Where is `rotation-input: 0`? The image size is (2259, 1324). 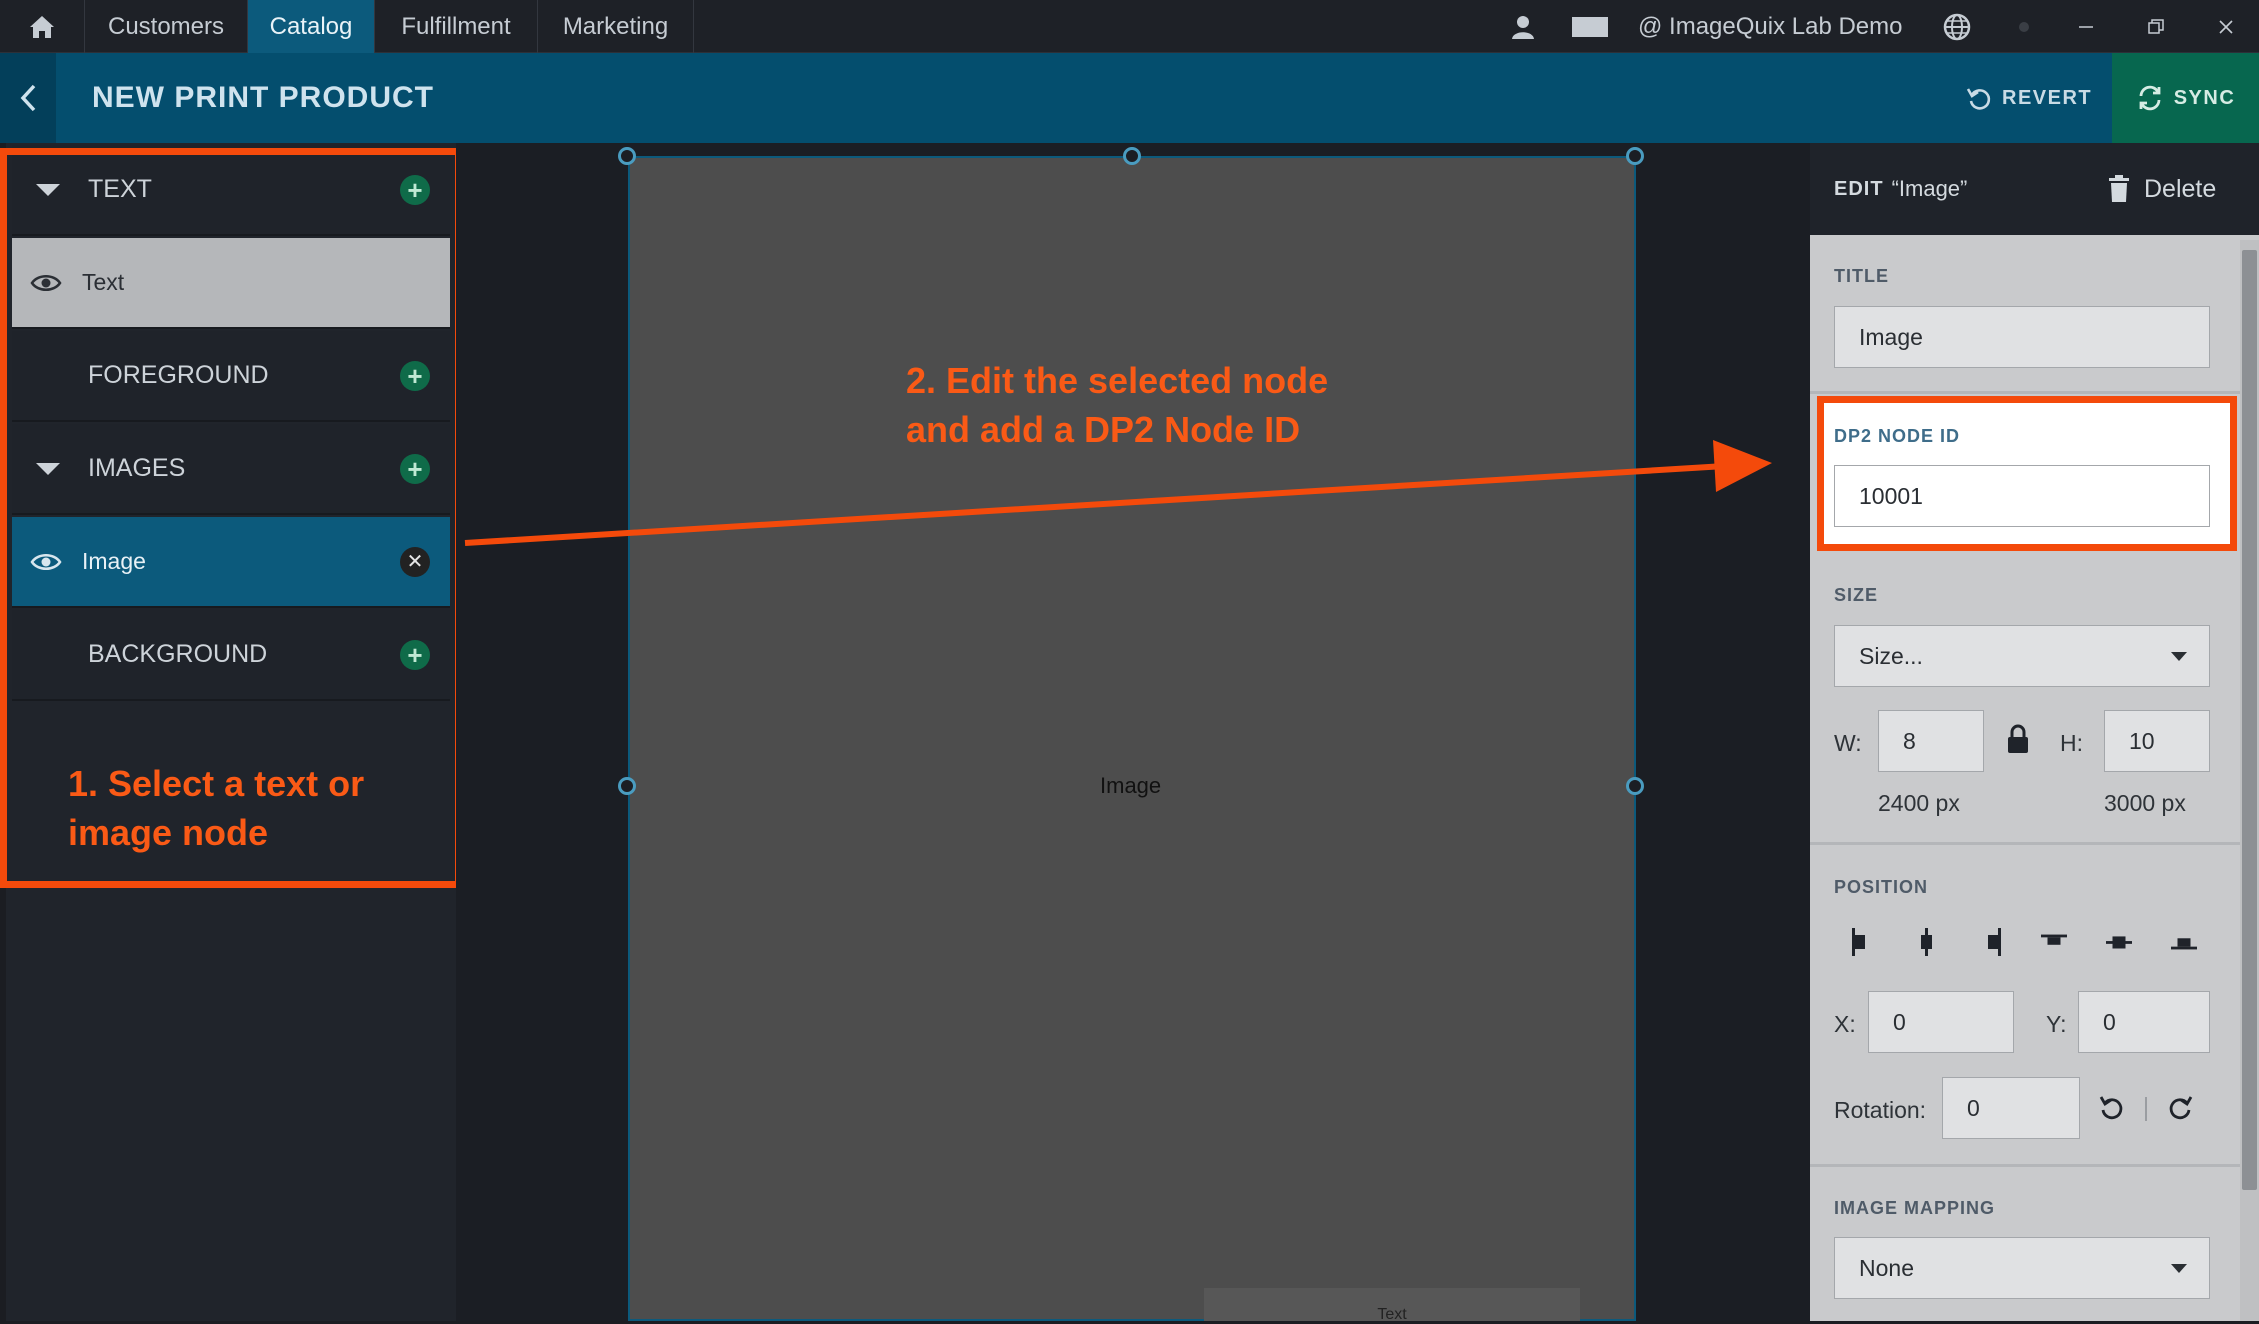 rotation-input: 0 is located at coordinates (2011, 1108).